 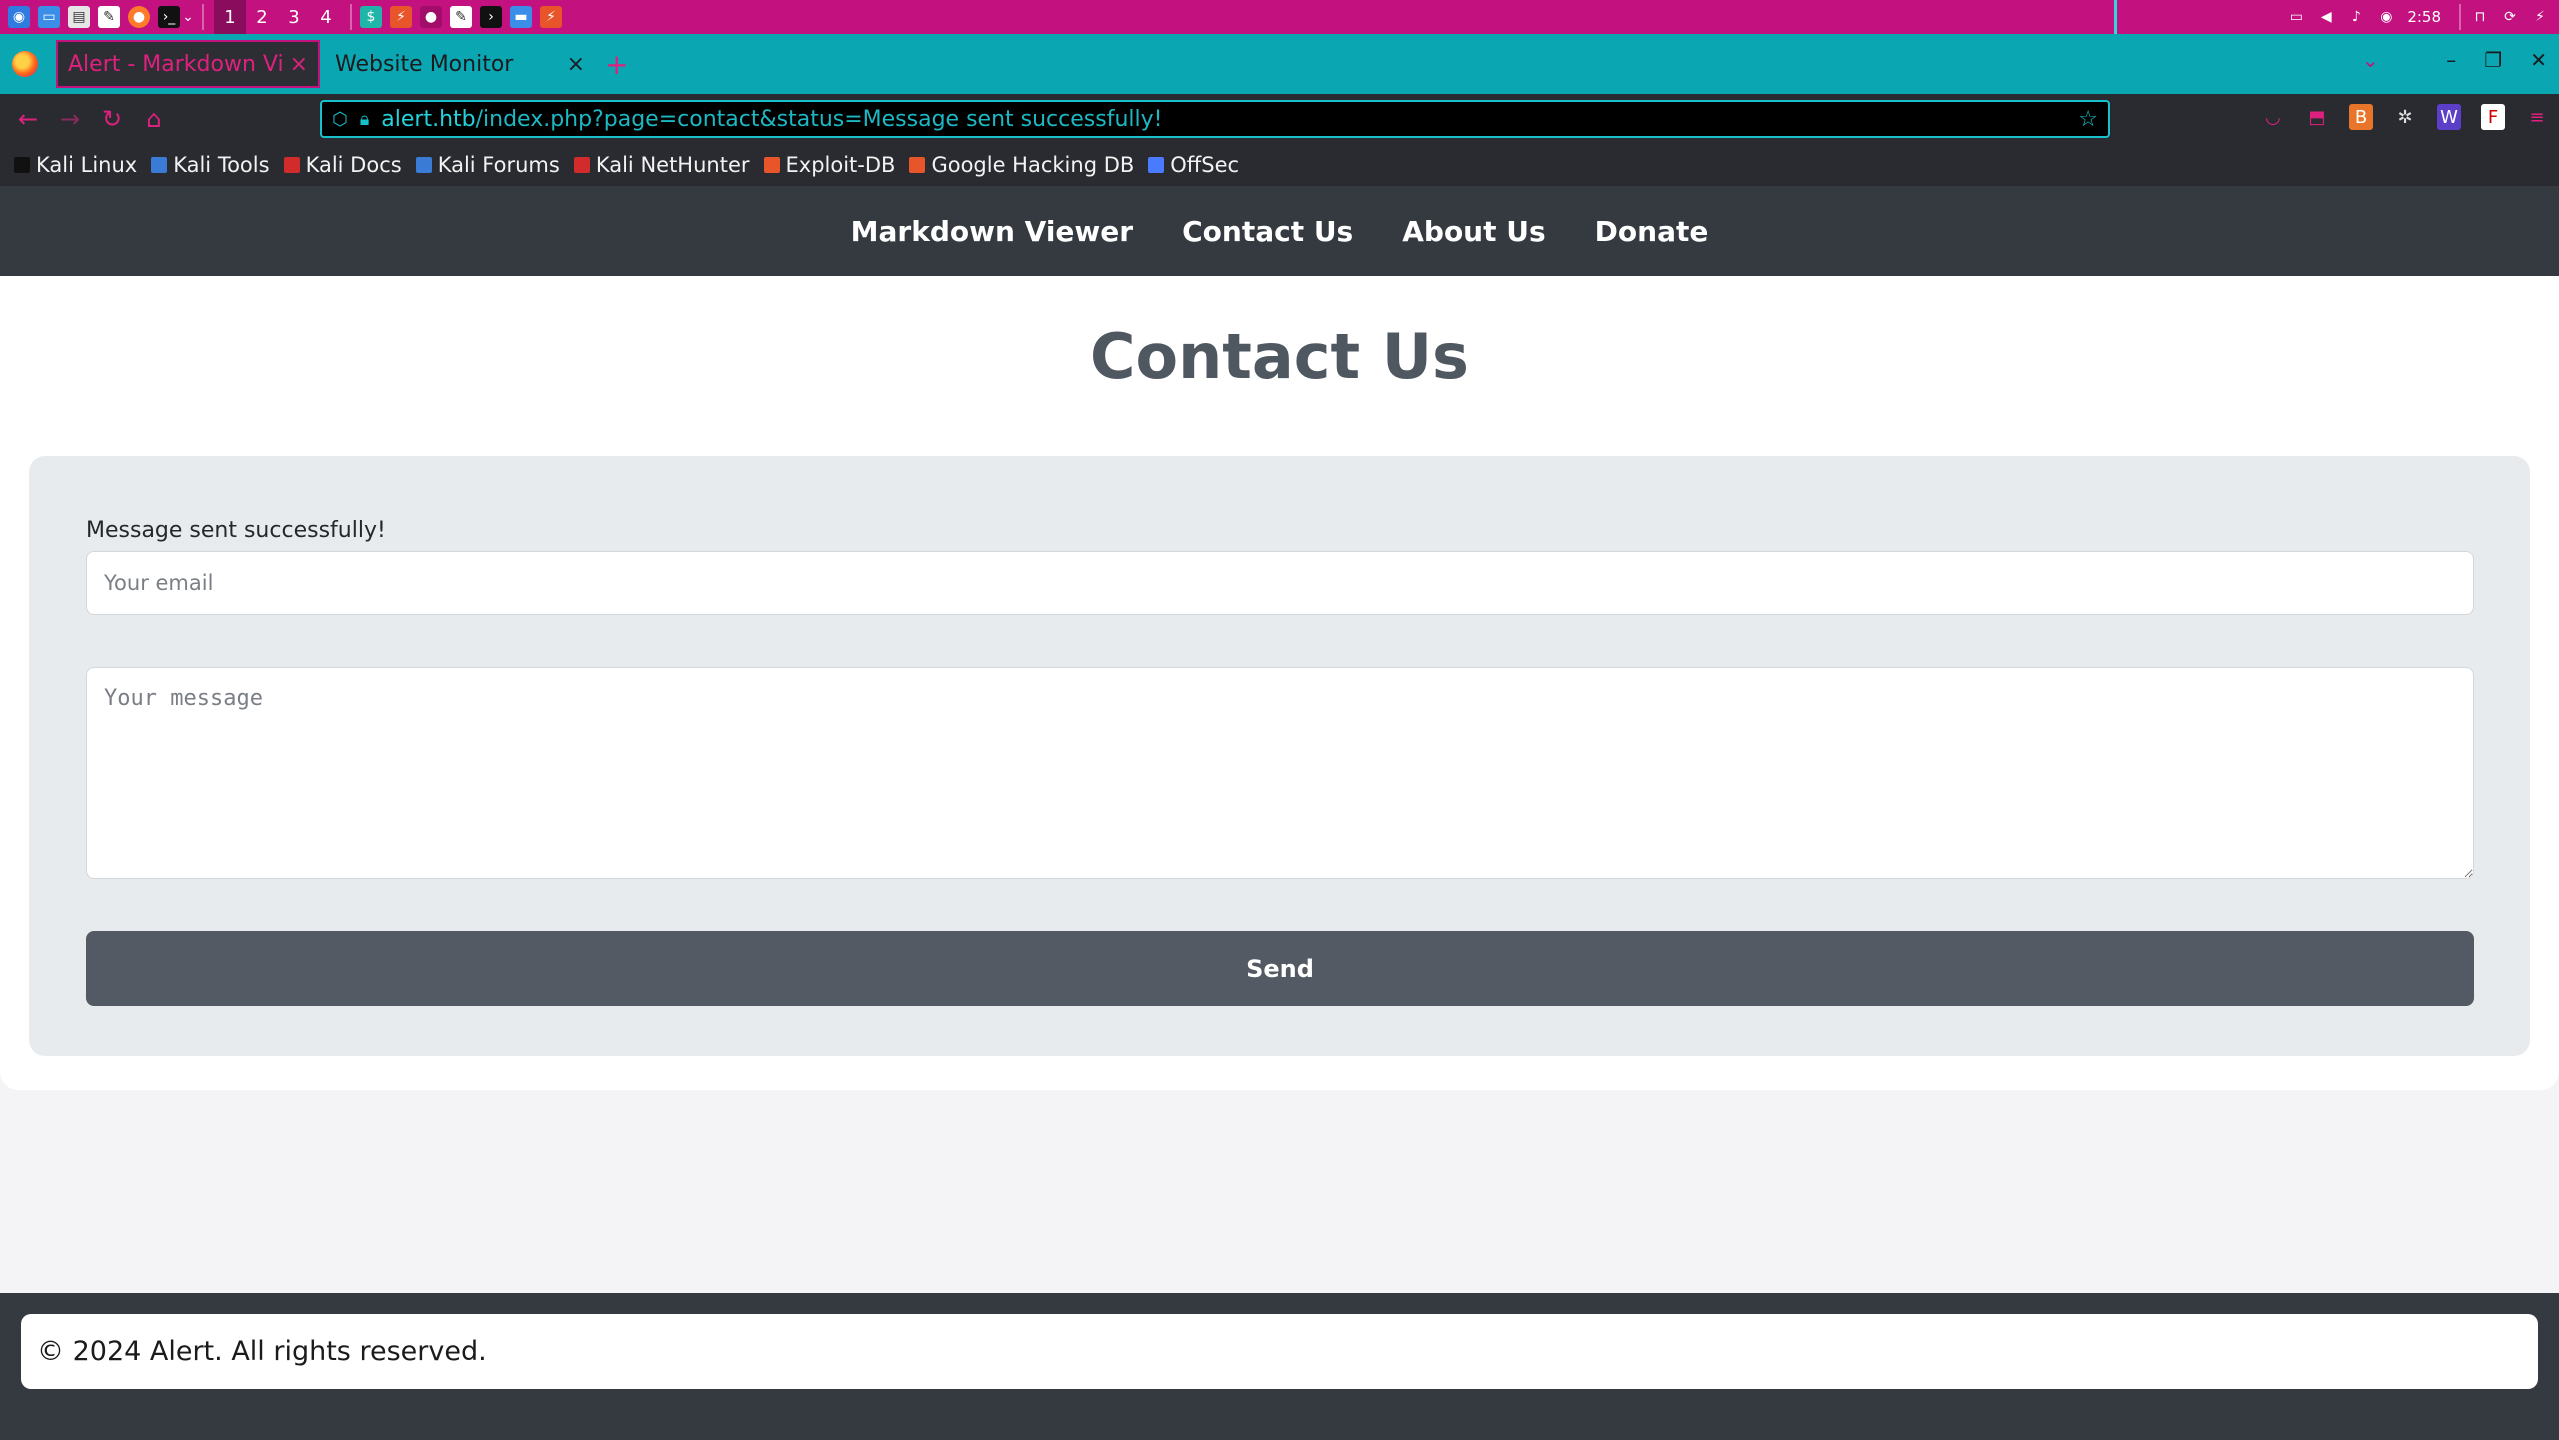 I want to click on footer: © 2024 Alert. All rights reserved., so click(x=1279, y=1366).